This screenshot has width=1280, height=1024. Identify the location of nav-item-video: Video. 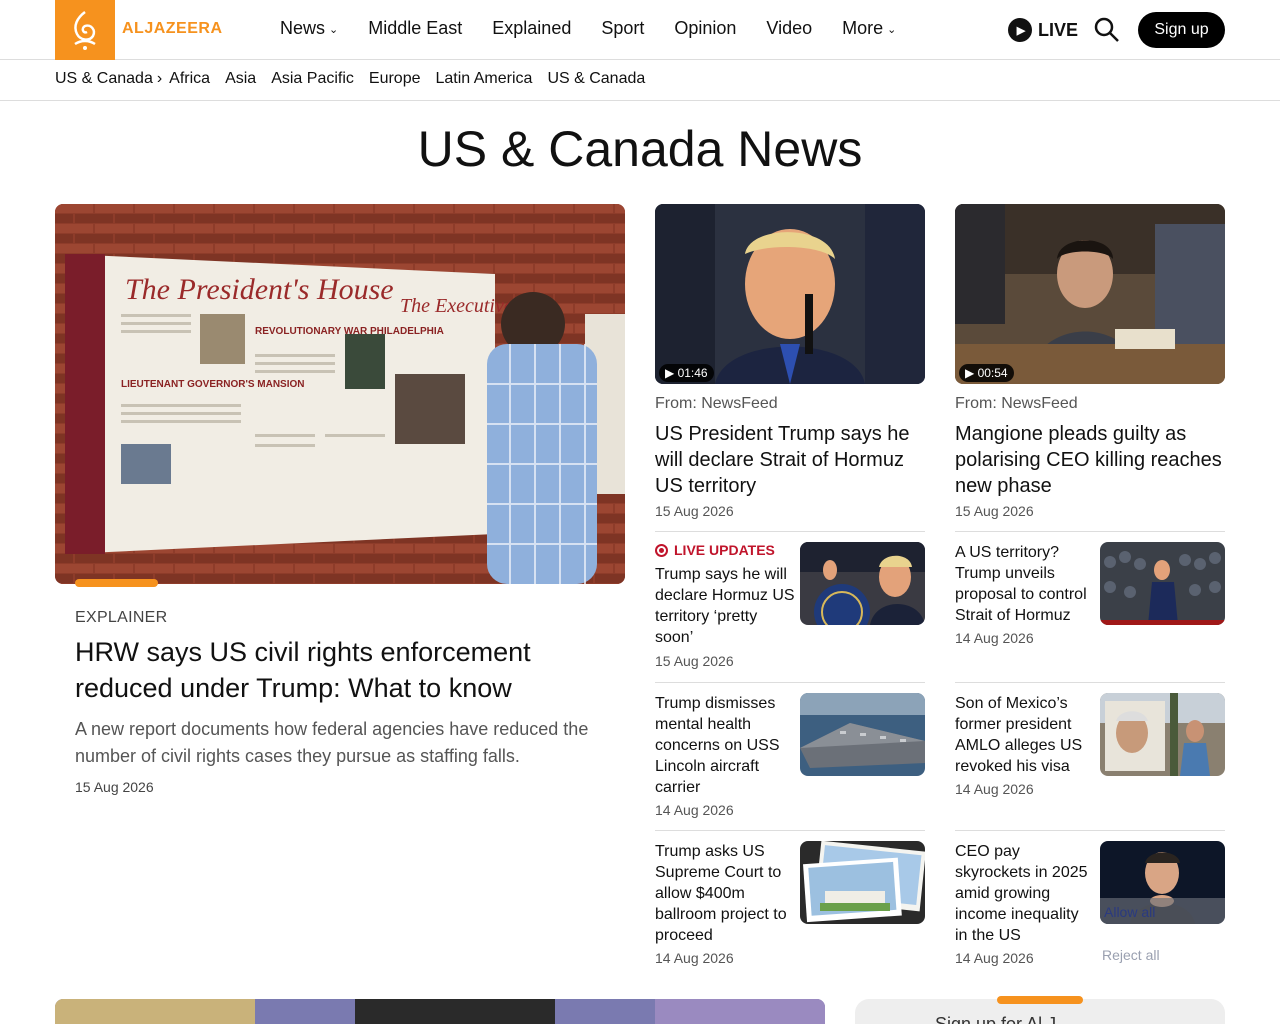
(789, 28).